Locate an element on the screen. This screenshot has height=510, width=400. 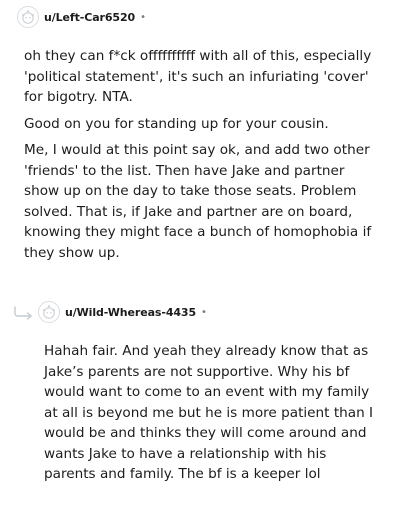
comment-header: u/Left-Car6520 • is located at coordinates (81, 17).